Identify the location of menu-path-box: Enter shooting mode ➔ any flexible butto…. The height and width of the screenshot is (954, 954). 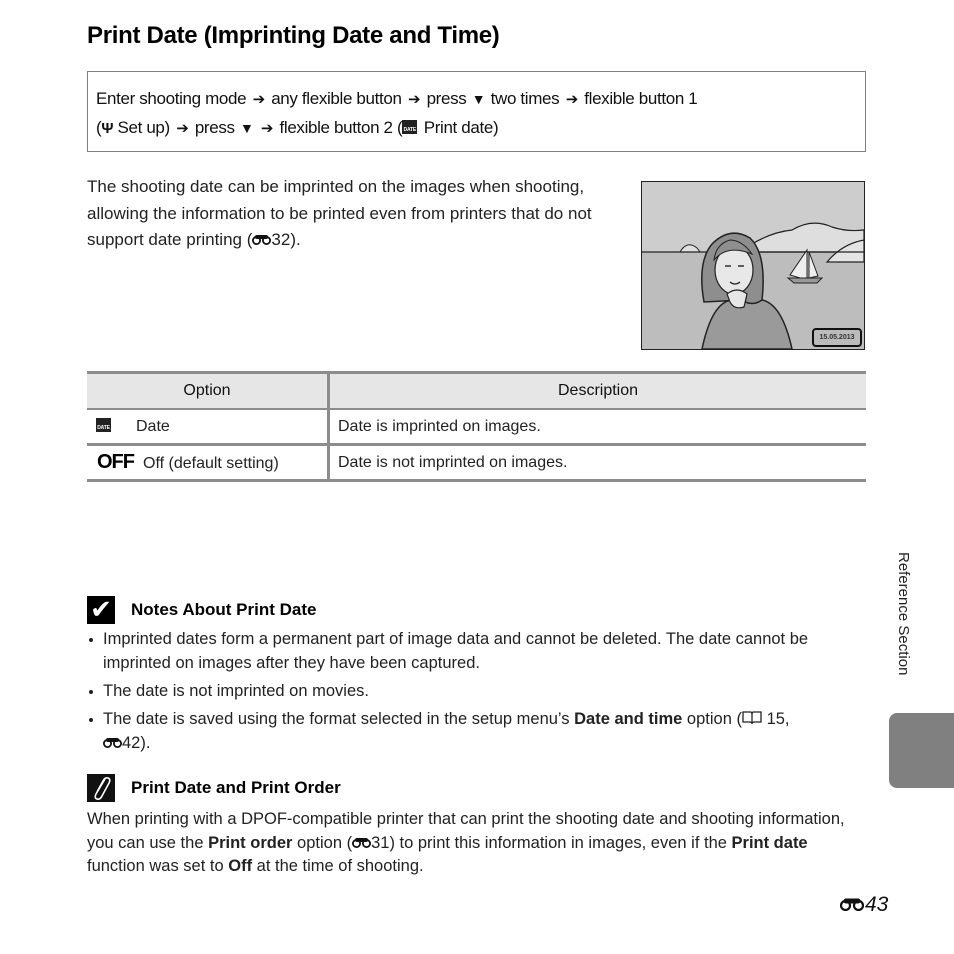
(476, 111).